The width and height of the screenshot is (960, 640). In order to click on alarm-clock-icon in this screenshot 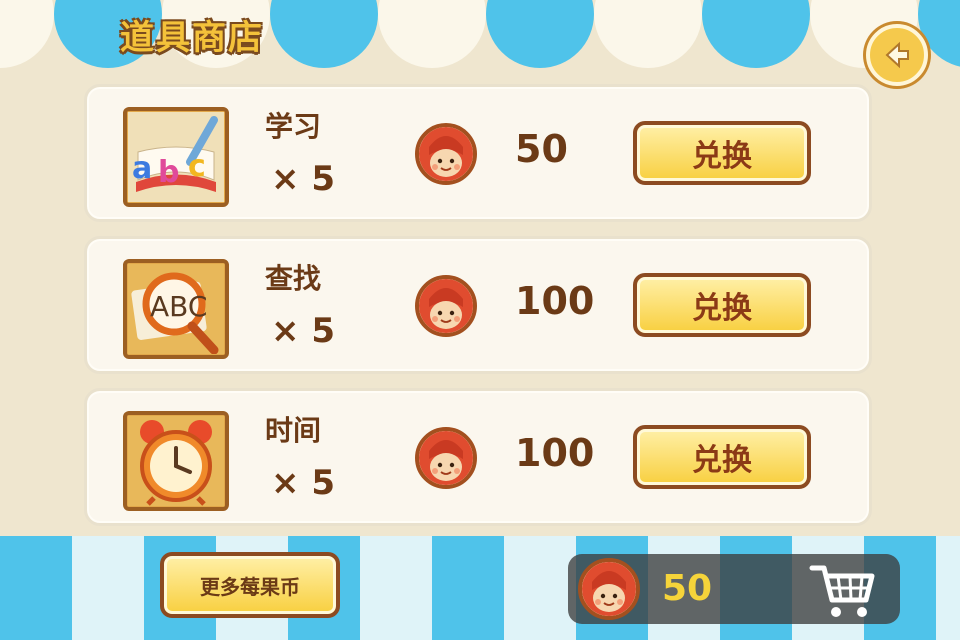, I will do `click(176, 461)`.